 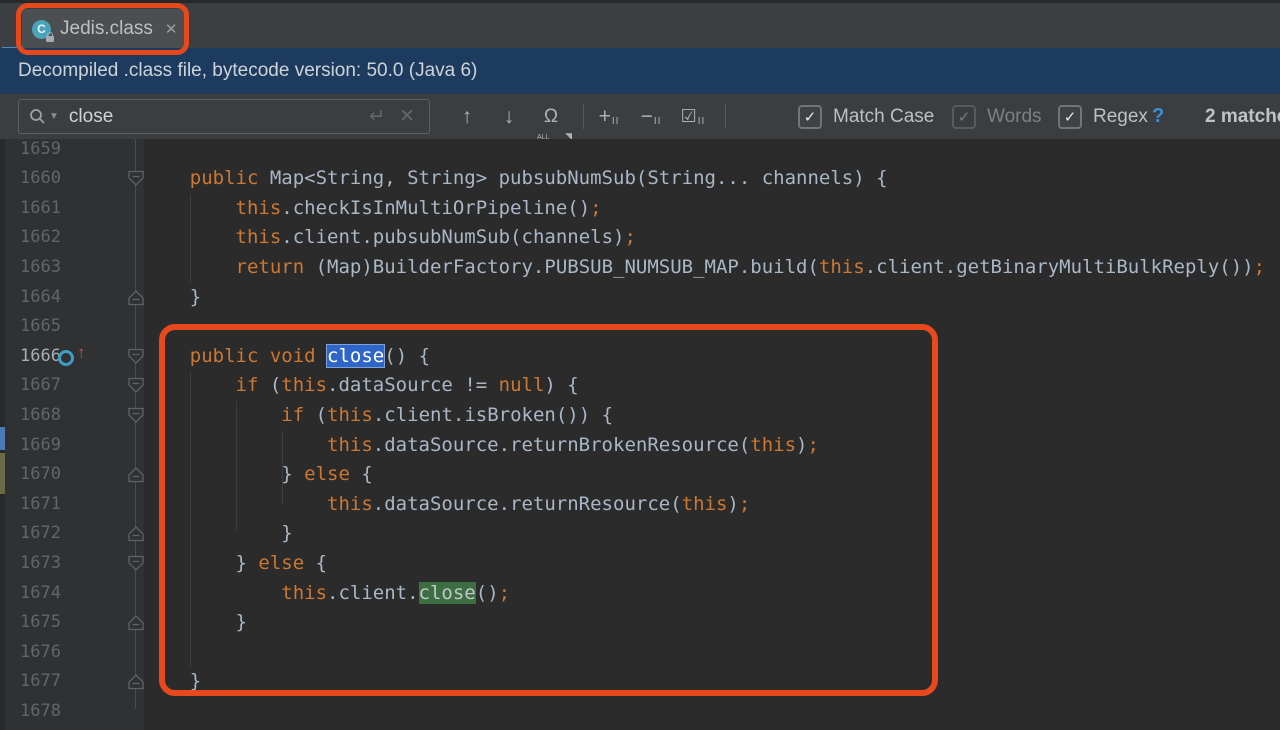 I want to click on search-field: ▼ close ↵ ✕, so click(x=224, y=116).